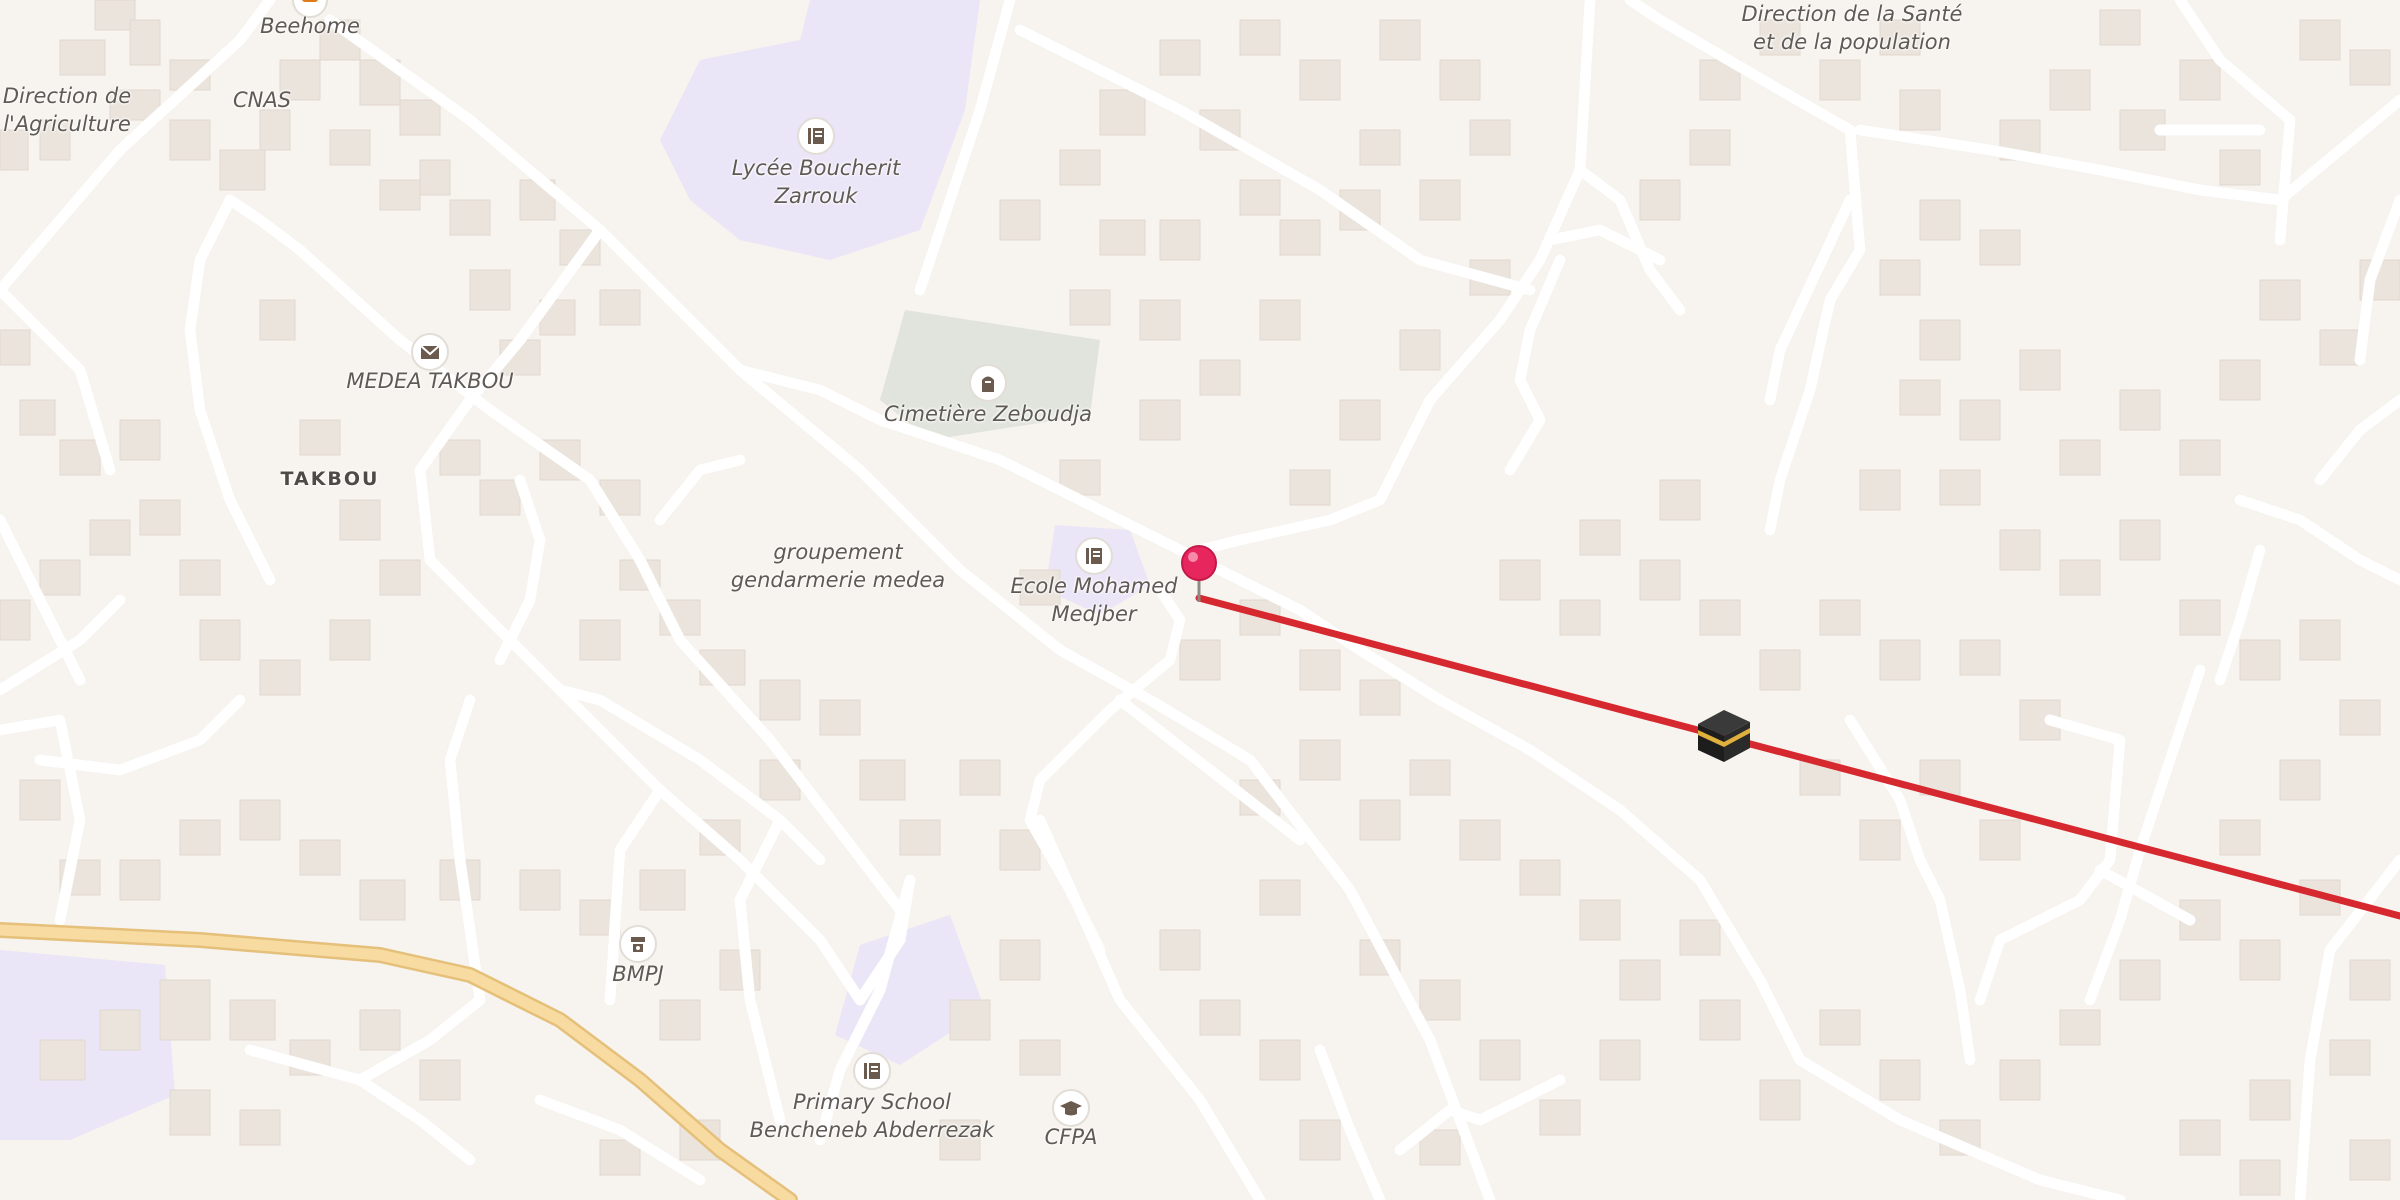 The width and height of the screenshot is (2400, 1200). I want to click on poi-label-text: Lycée Boucherit, so click(816, 168).